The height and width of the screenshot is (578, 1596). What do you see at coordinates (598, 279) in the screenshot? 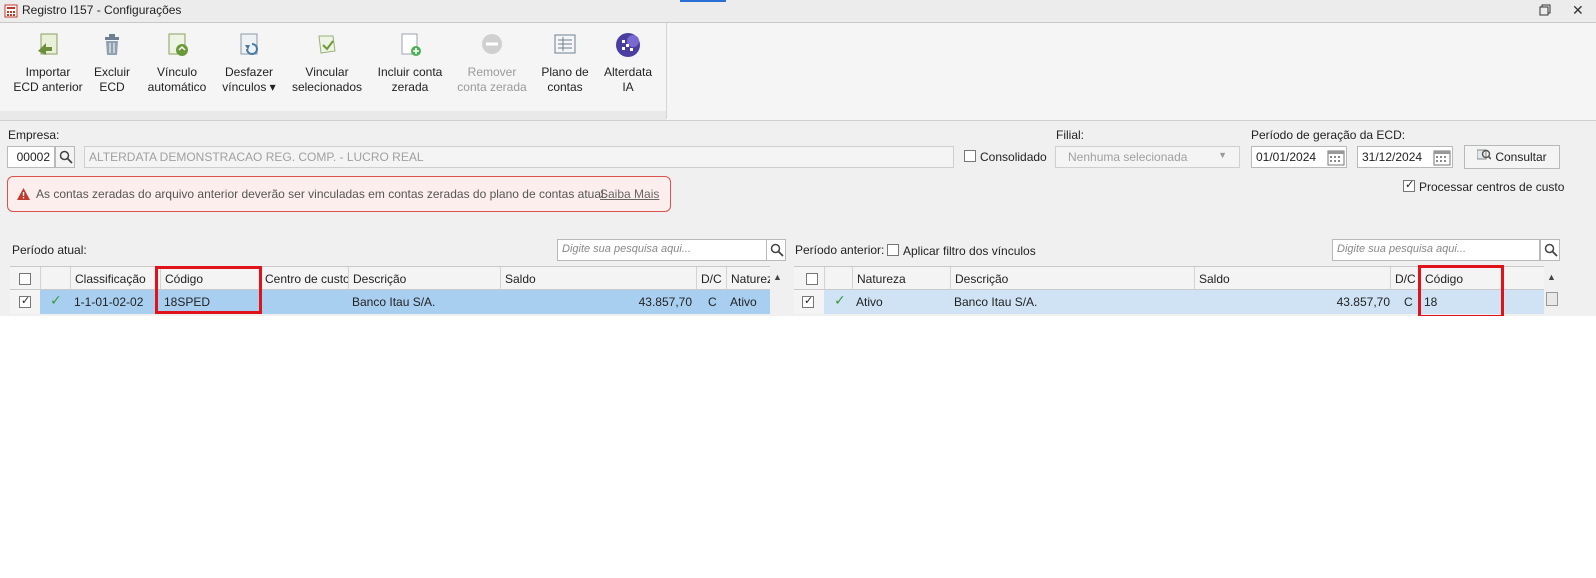
I see `left-col-saldo: Saldo` at bounding box center [598, 279].